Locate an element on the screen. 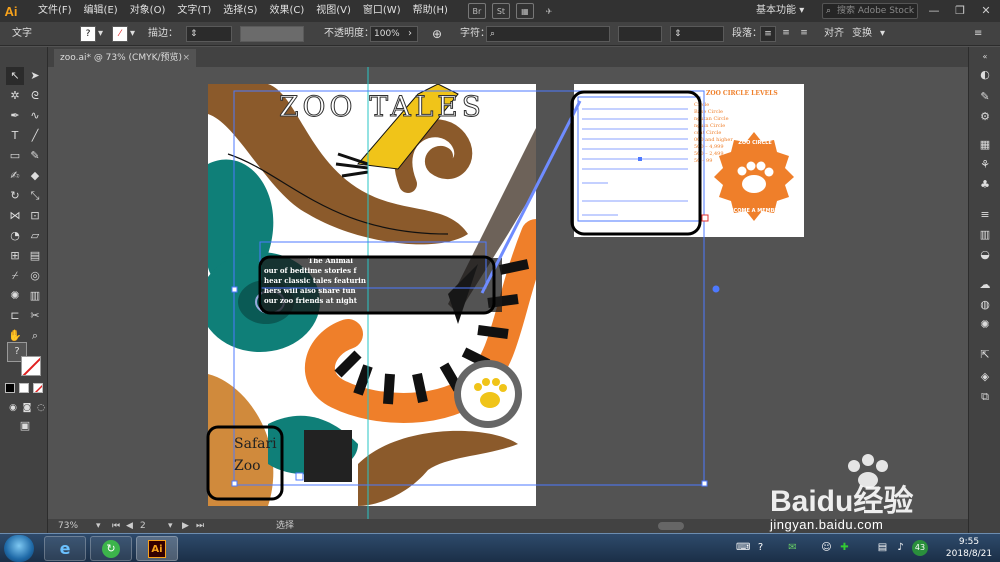 This screenshot has height=562, width=1000. symbol-sprayer-icon: ✺ is located at coordinates (15, 296).